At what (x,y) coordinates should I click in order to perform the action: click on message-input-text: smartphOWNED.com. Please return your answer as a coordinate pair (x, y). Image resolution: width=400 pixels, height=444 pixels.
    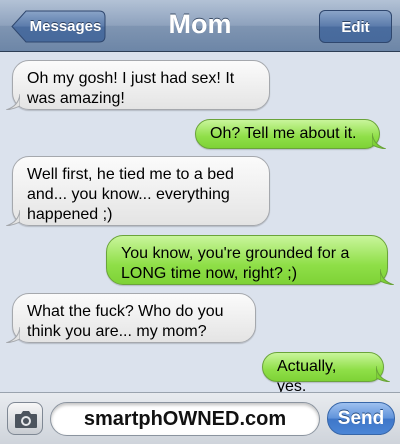
    Looking at the image, I should click on (185, 419).